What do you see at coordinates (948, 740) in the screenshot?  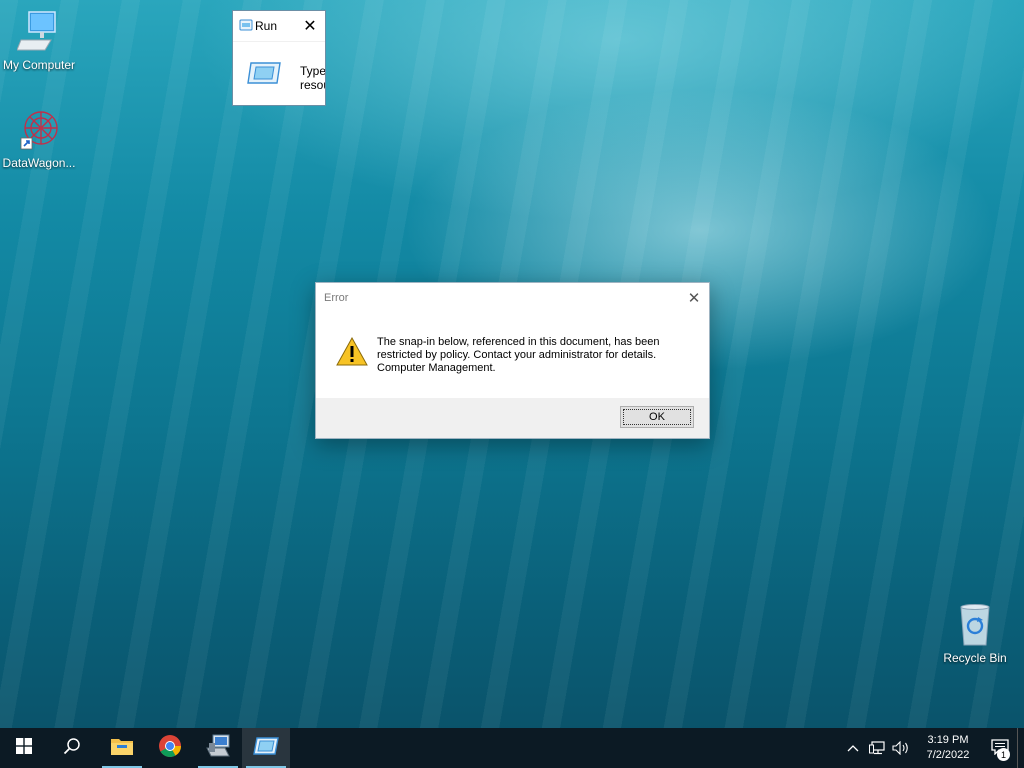 I see `clock-time: 3:19 PM` at bounding box center [948, 740].